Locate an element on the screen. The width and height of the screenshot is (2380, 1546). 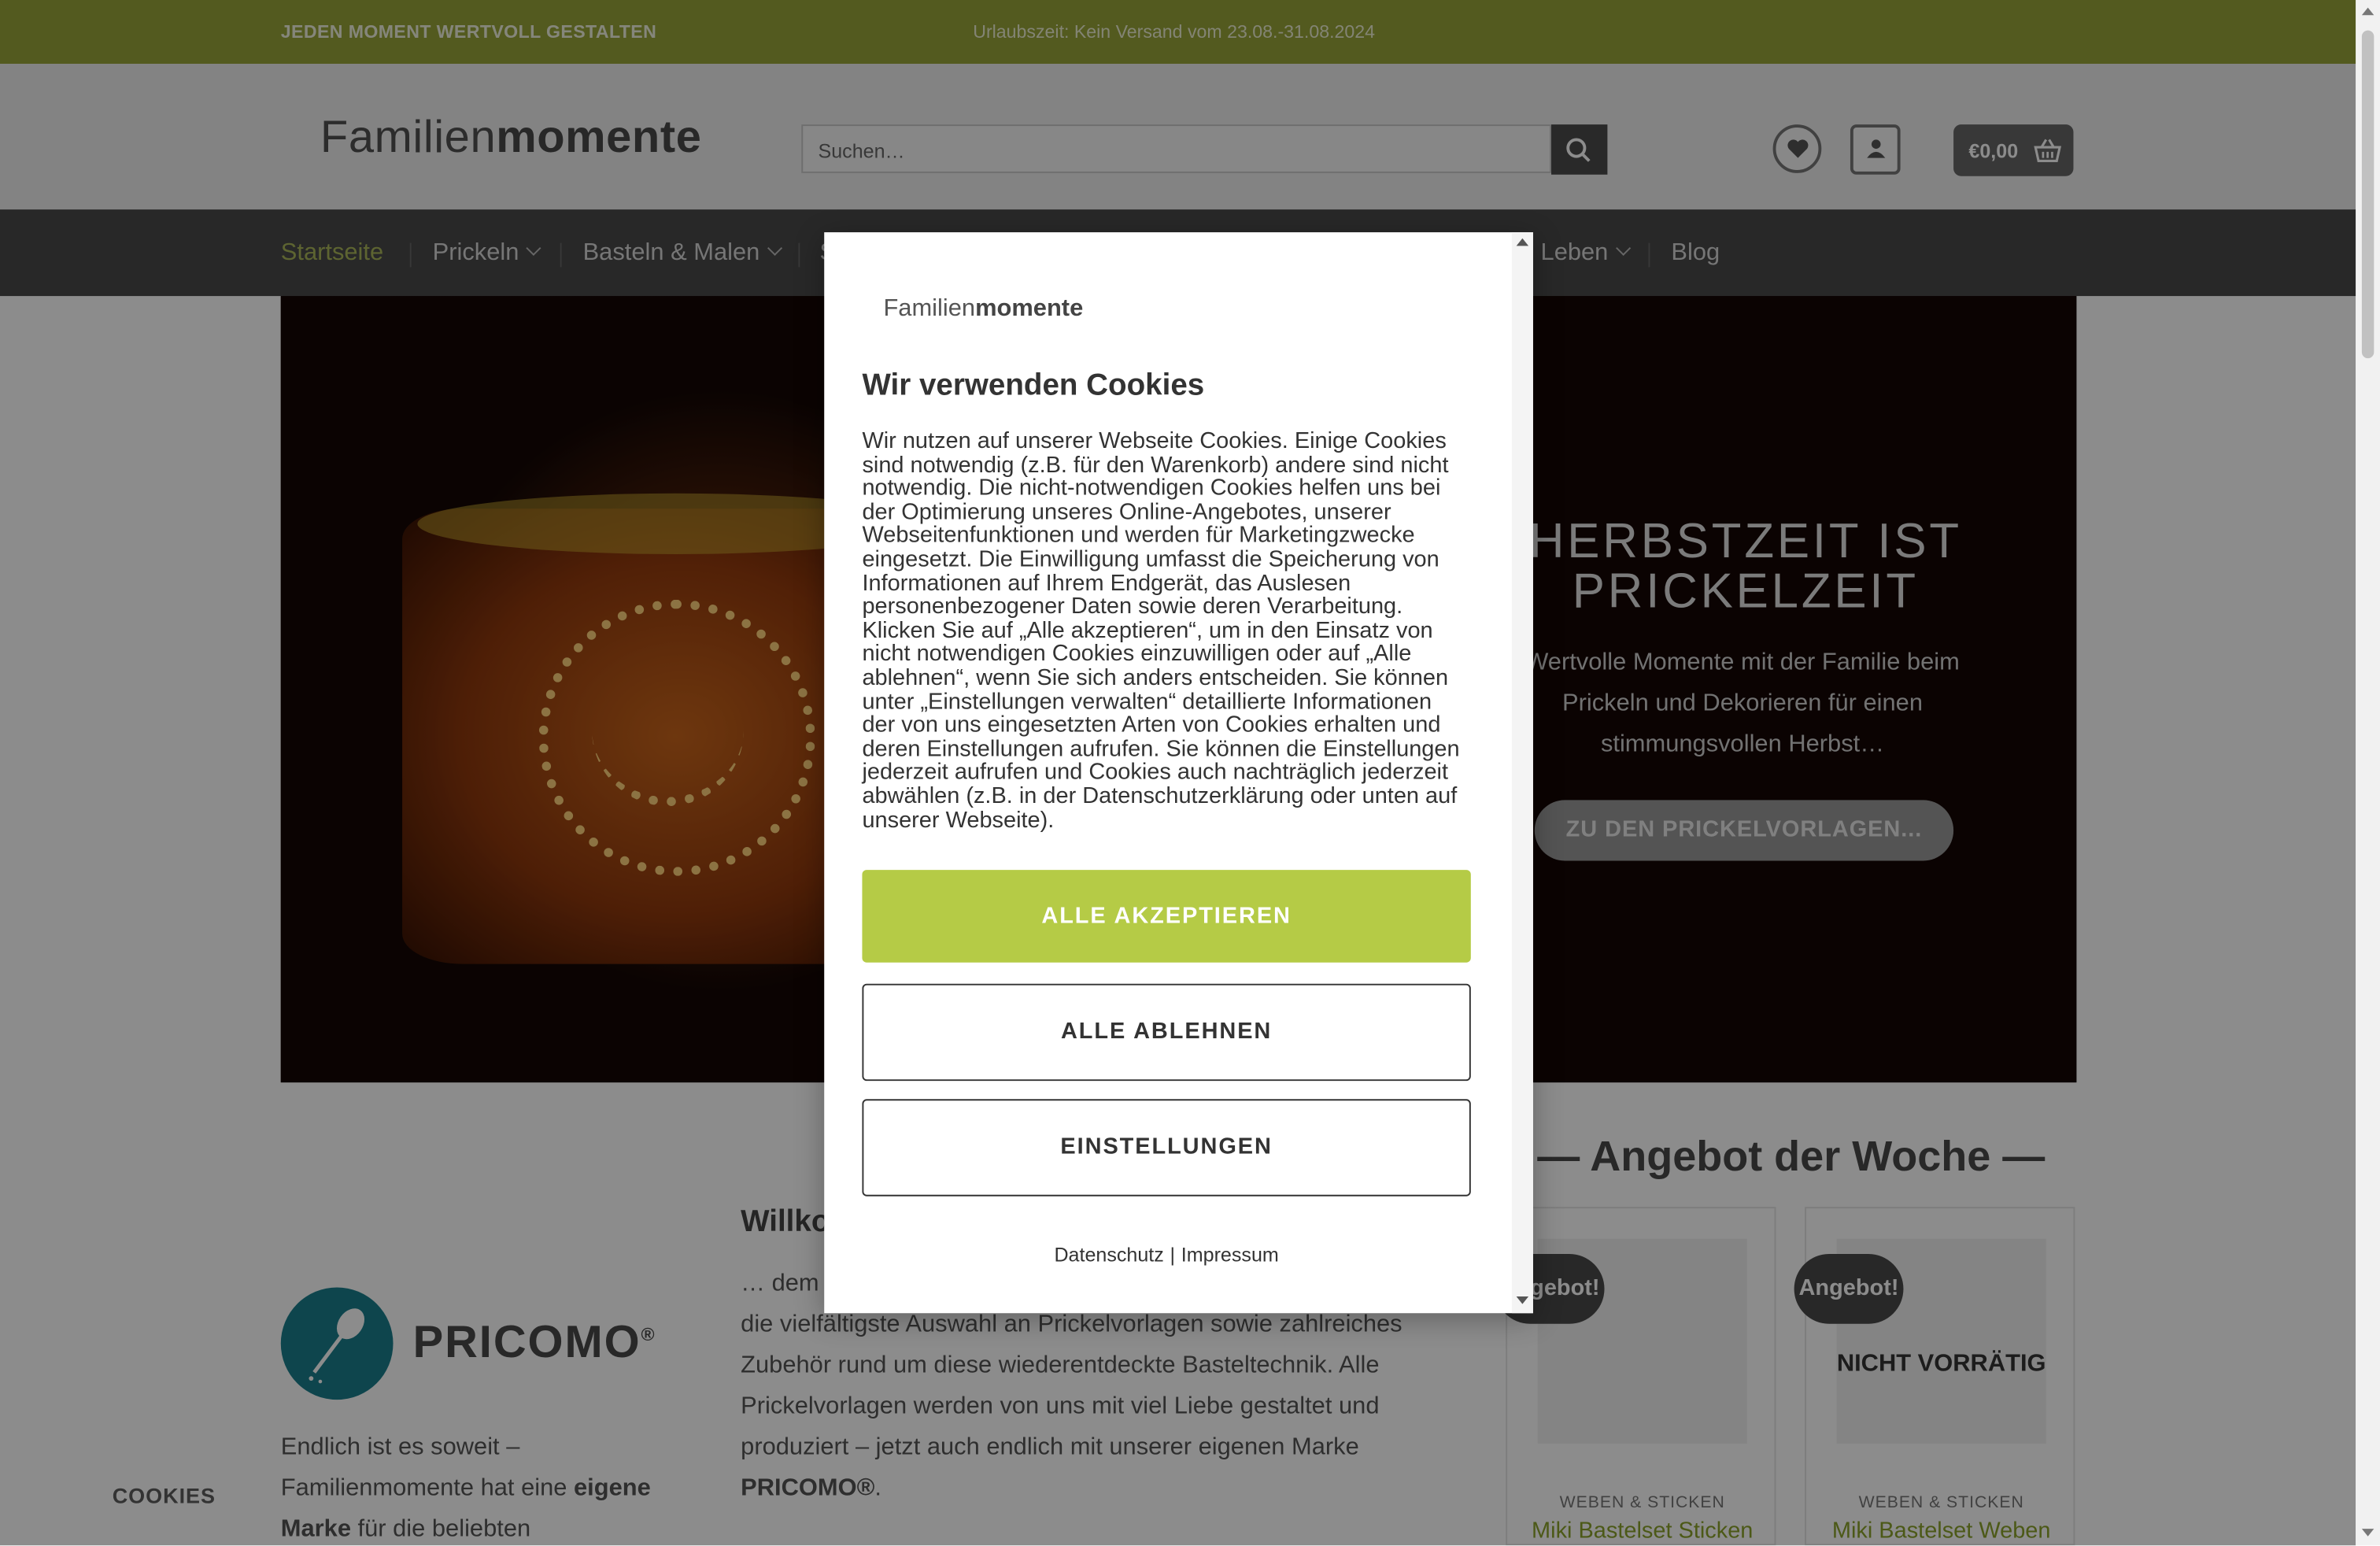
settings-button: EINSTELLUNGEN is located at coordinates (1166, 1147).